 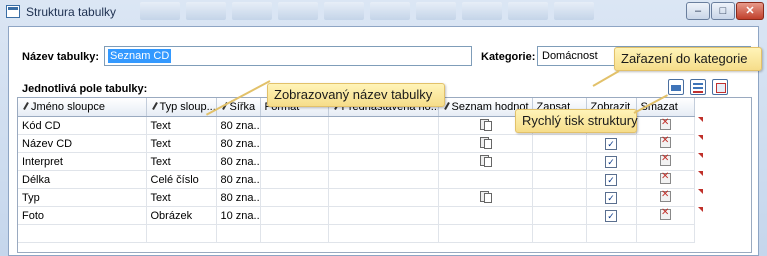 I want to click on category-value: Domácnost, so click(x=570, y=56).